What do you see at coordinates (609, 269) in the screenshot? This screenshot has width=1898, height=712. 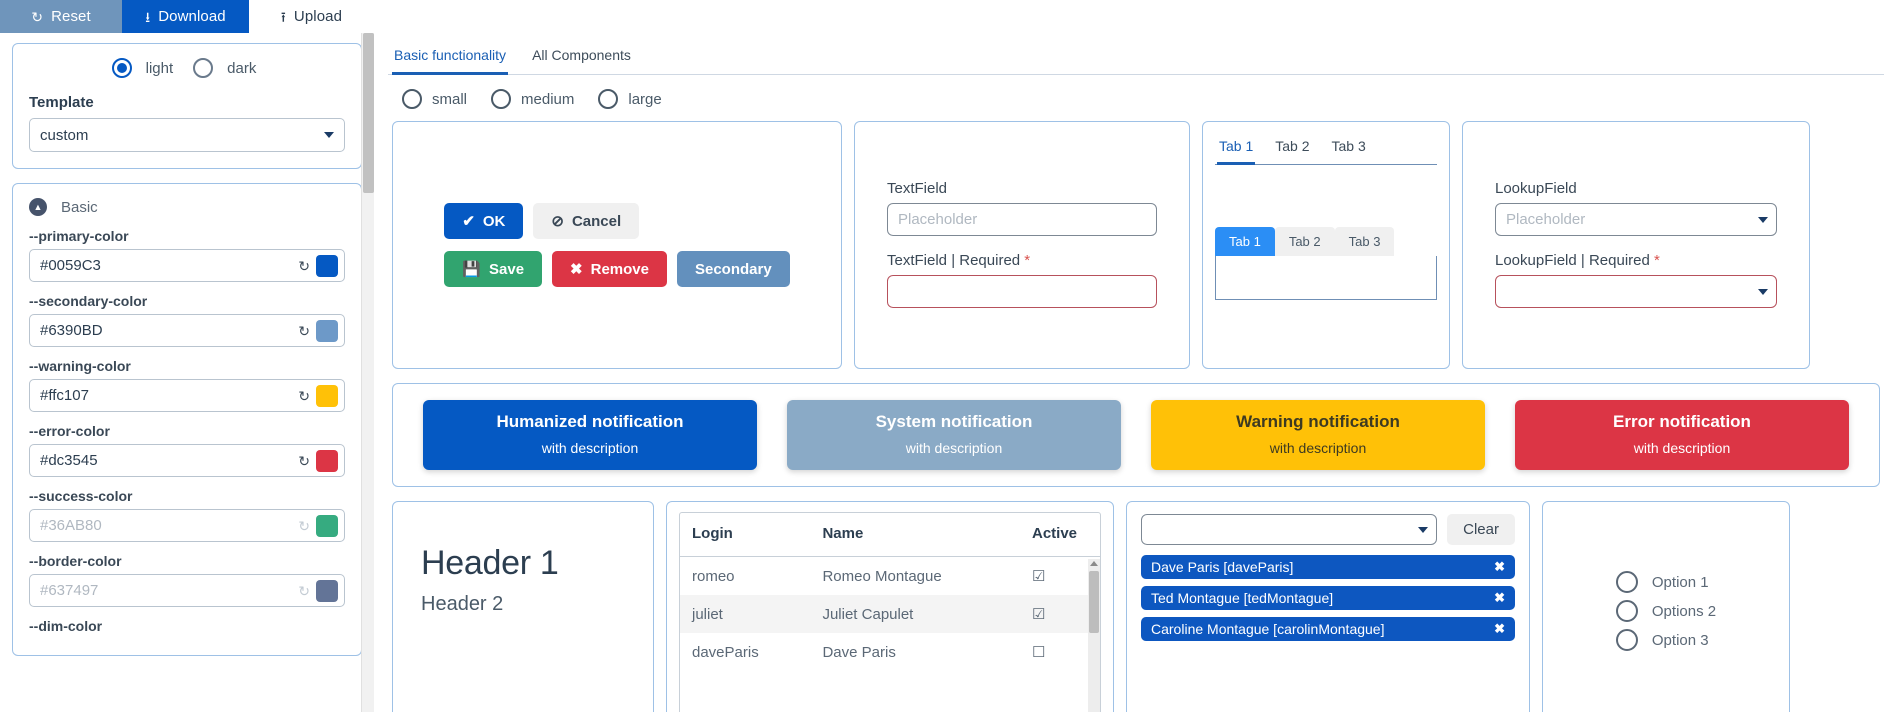 I see `remove-button: ✖ Remove` at bounding box center [609, 269].